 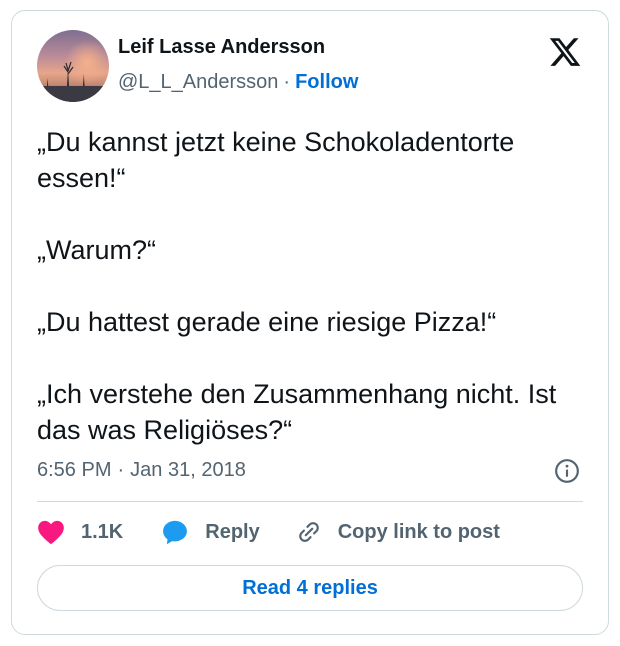 What do you see at coordinates (565, 52) in the screenshot?
I see `x-logo-icon` at bounding box center [565, 52].